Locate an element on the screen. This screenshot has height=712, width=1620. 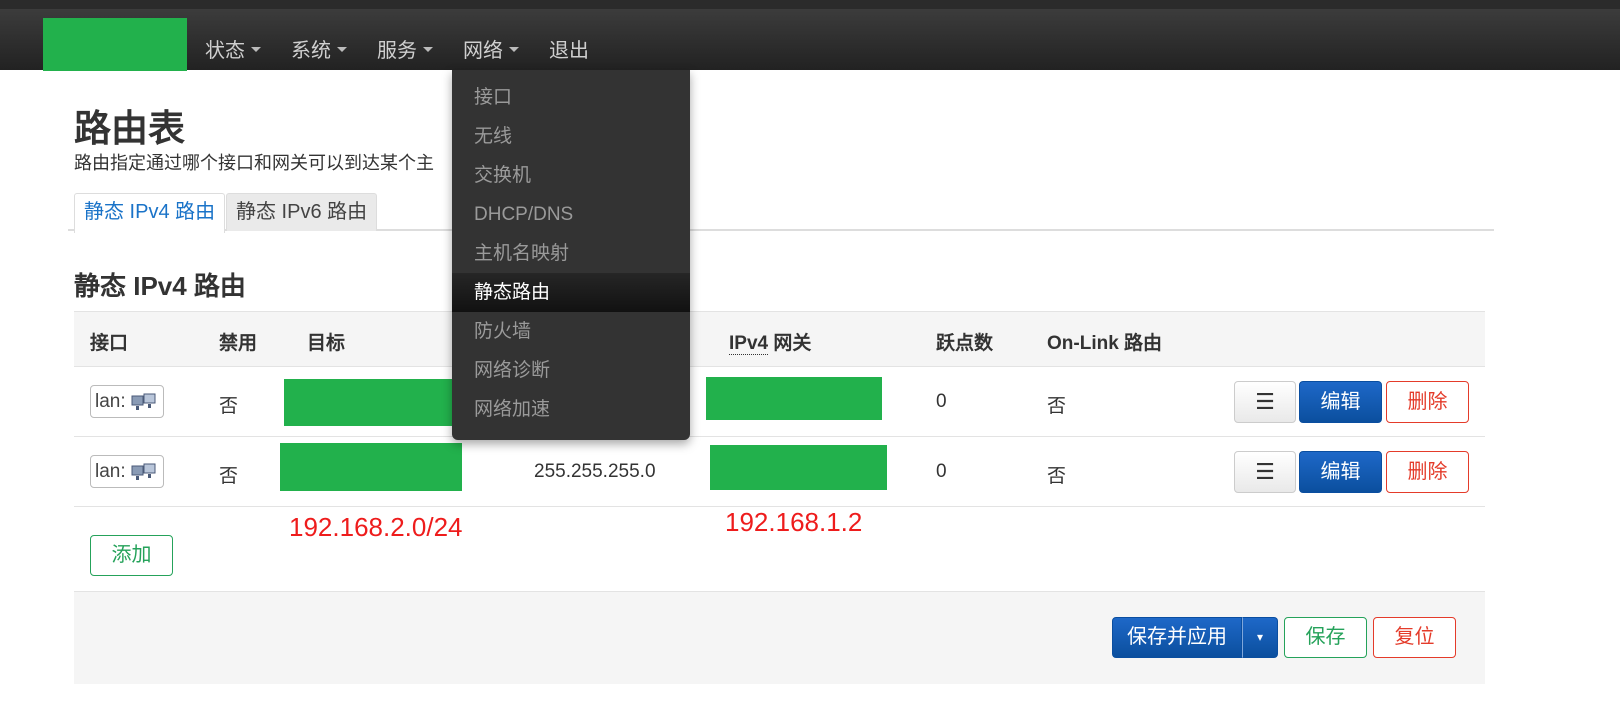
nav-system: 系统 is located at coordinates (319, 48).